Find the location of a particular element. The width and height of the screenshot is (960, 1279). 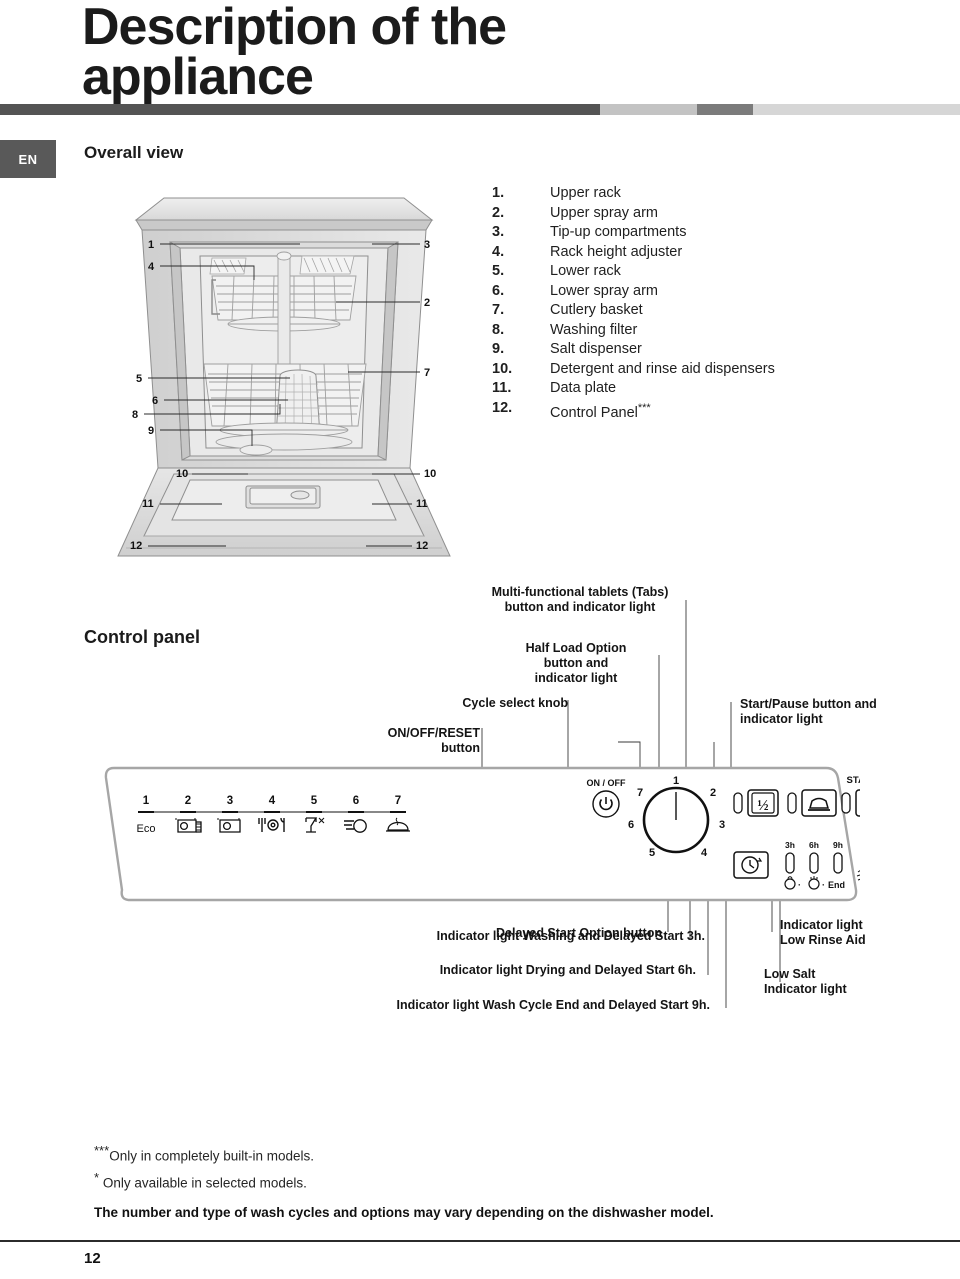

parts-list-number: 1. is located at coordinates (498, 193).